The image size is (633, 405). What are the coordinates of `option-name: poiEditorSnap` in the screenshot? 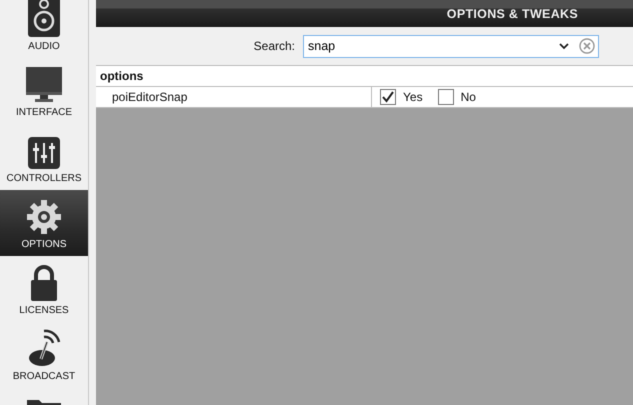 It's located at (234, 97).